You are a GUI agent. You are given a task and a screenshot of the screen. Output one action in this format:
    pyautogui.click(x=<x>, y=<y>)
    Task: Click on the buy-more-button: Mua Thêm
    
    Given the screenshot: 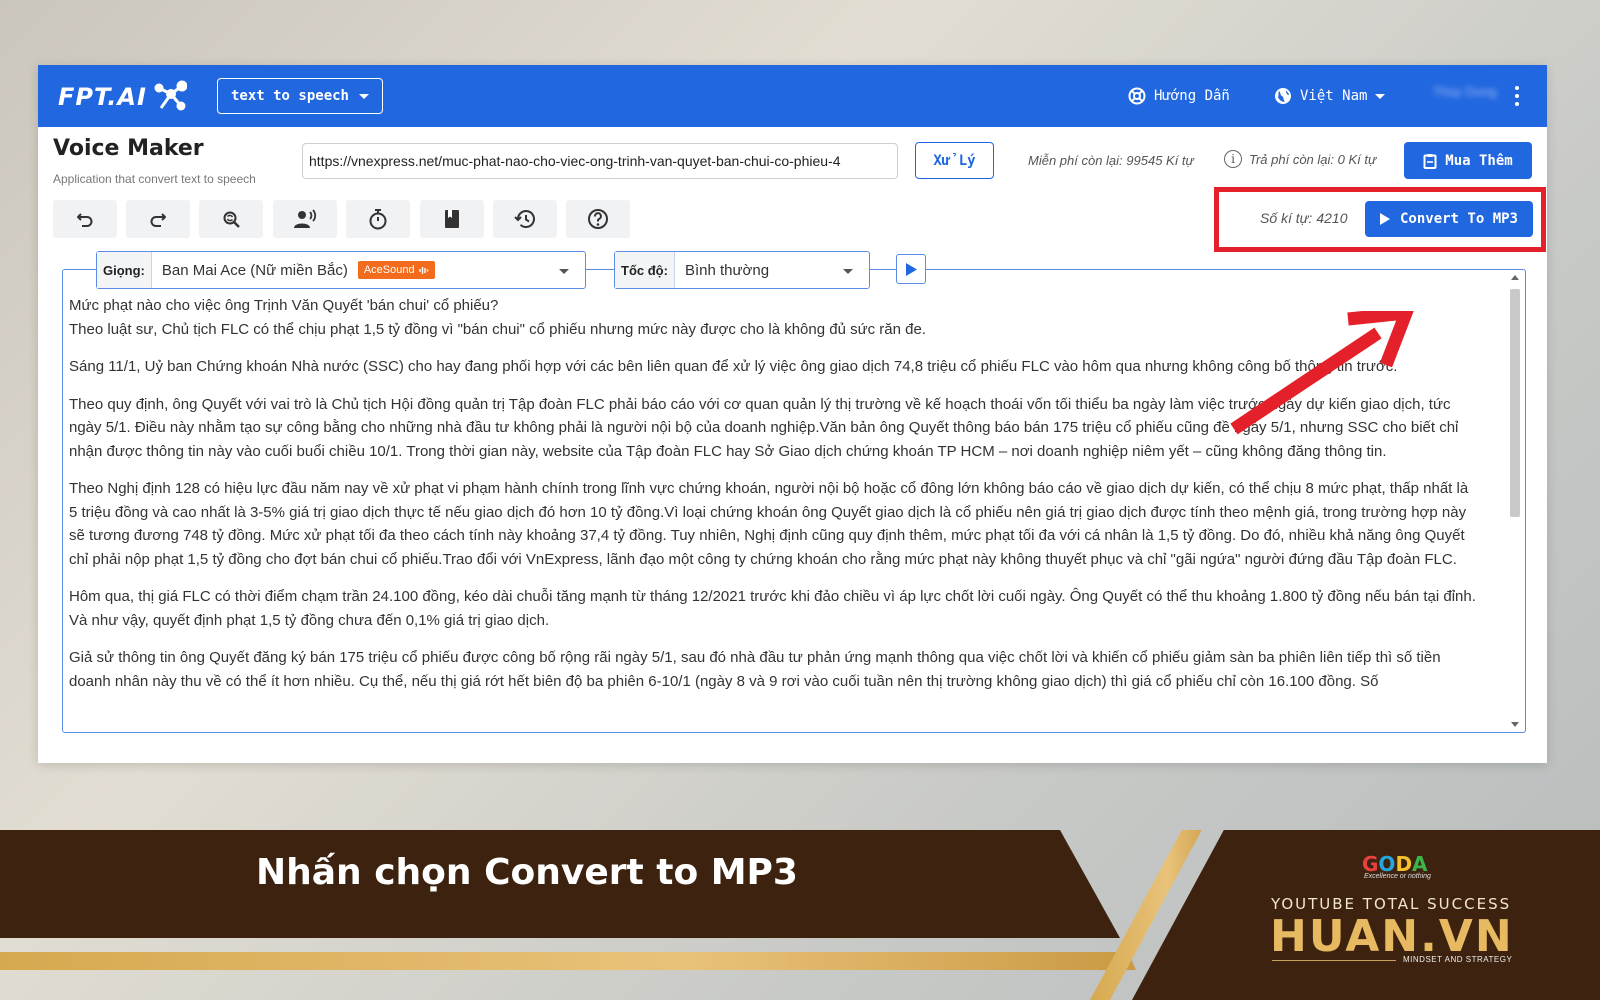 What is the action you would take?
    pyautogui.click(x=1468, y=160)
    